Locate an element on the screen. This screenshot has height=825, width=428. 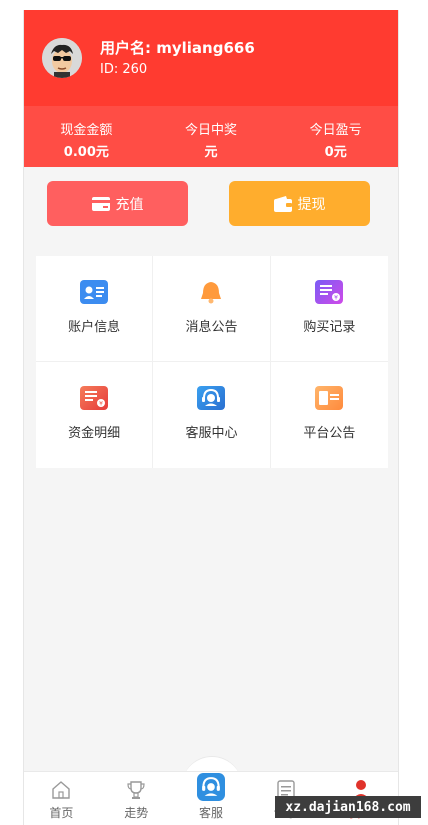
menu-purchase-records: ¥ 购买记录 is located at coordinates (329, 309).